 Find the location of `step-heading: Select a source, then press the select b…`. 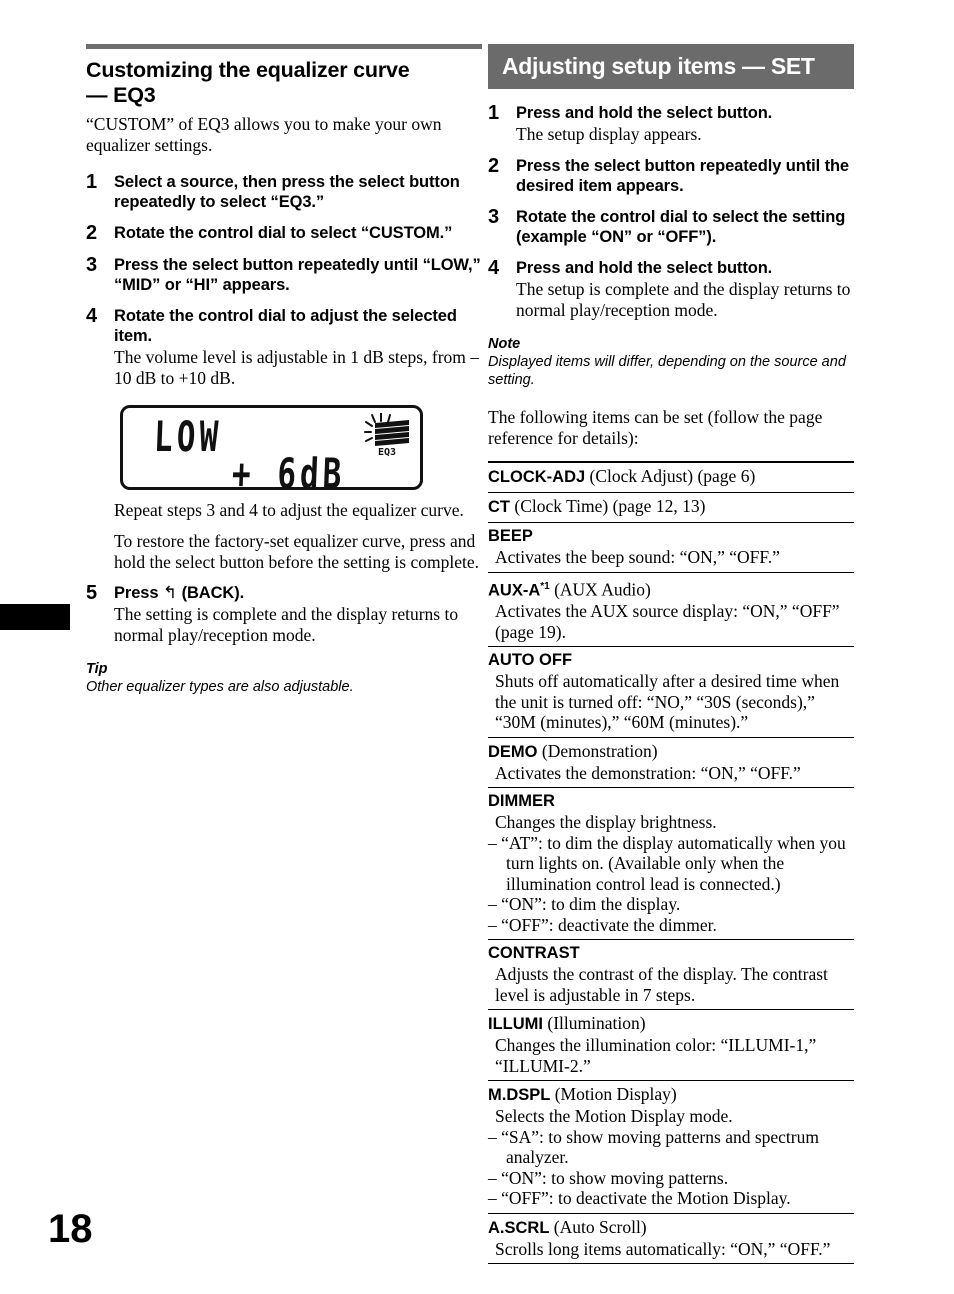

step-heading: Select a source, then press the select b… is located at coordinates (287, 192).